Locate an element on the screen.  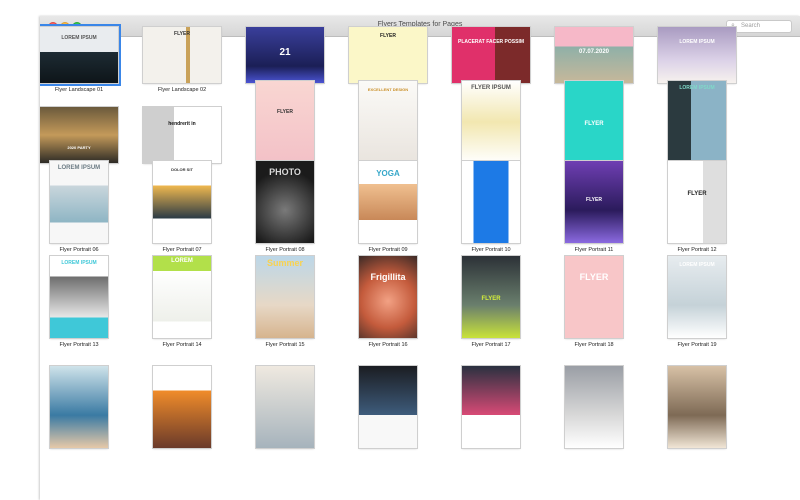
thumbnail-text: LOREM is located at coordinates (182, 261).